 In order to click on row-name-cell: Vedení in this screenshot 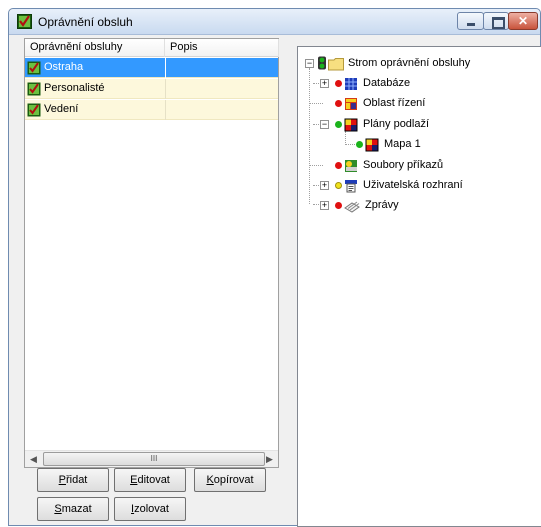, I will do `click(95, 110)`.